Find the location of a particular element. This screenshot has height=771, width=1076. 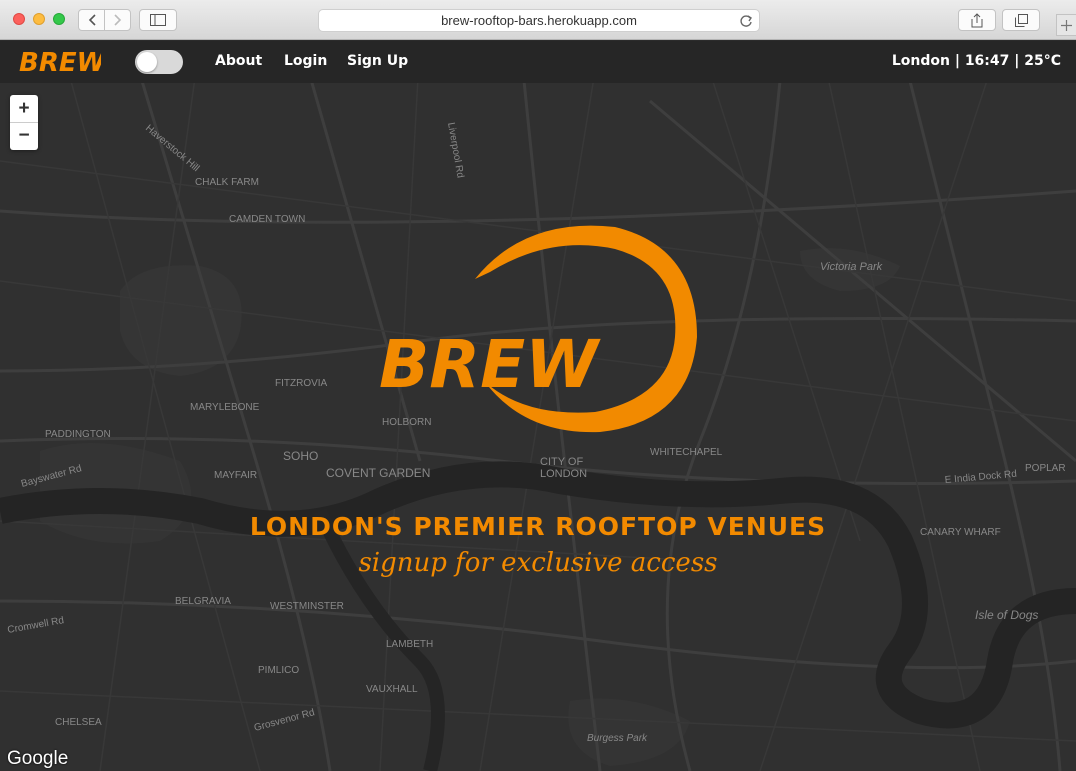

svg-text: PIMLICO is located at coordinates (278, 670).